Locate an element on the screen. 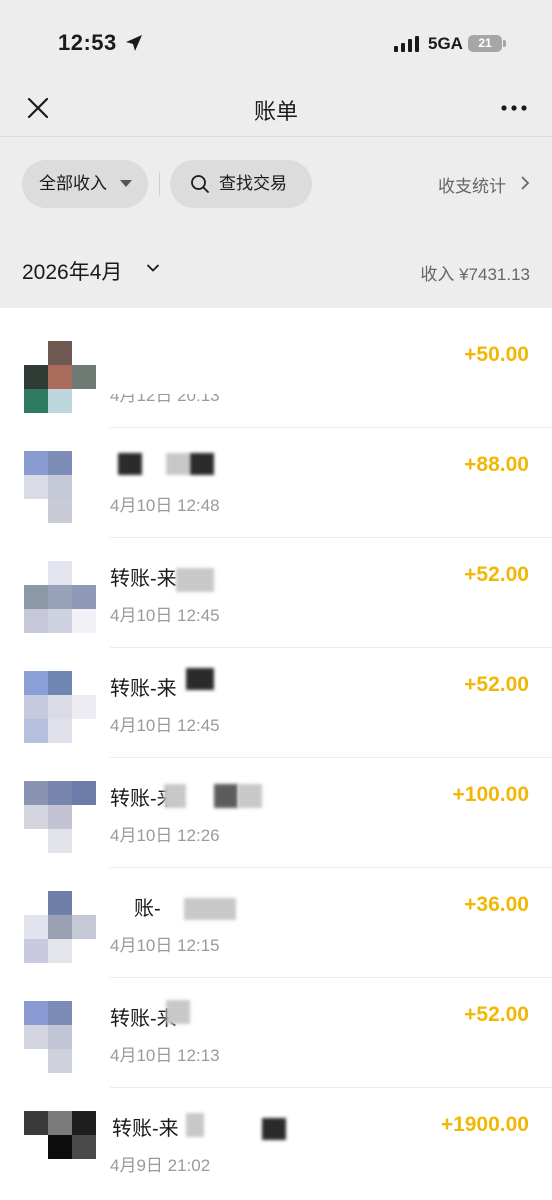 This screenshot has height=1200, width=552. transaction-time: 4月9日 21:02 is located at coordinates (160, 1165).